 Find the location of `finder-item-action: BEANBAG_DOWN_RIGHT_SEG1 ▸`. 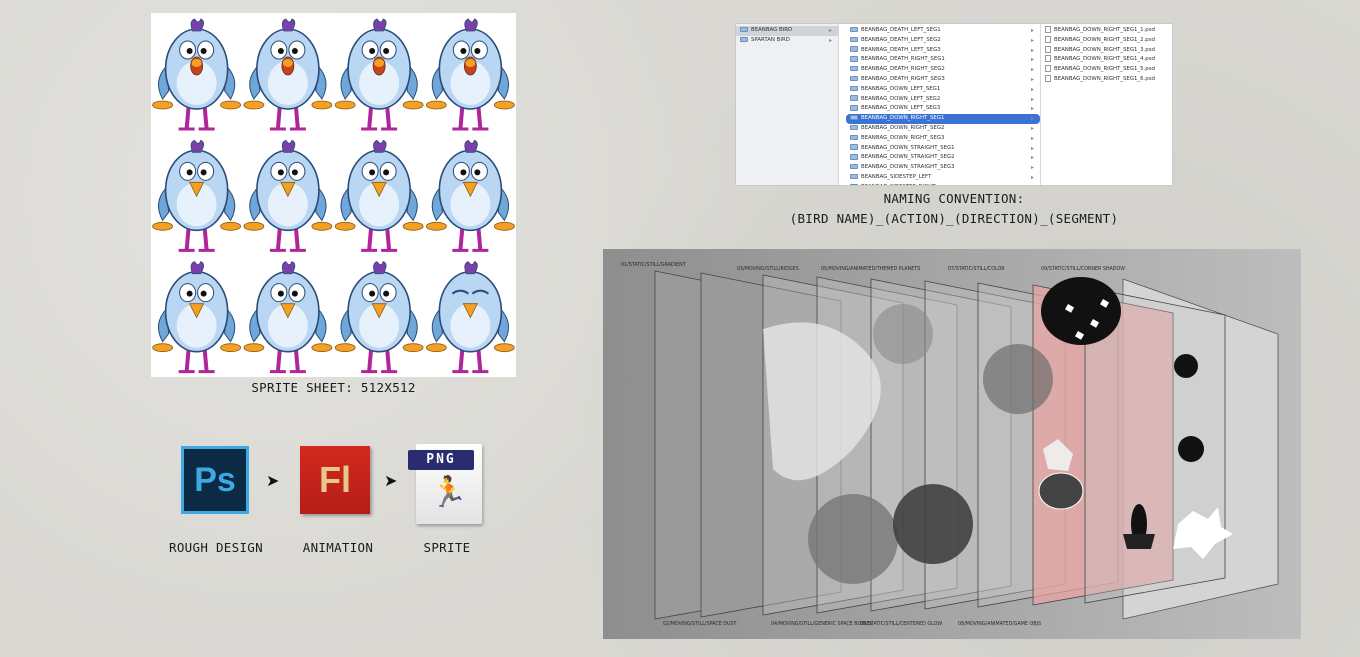

finder-item-action: BEANBAG_DOWN_RIGHT_SEG1 ▸ is located at coordinates (943, 119).